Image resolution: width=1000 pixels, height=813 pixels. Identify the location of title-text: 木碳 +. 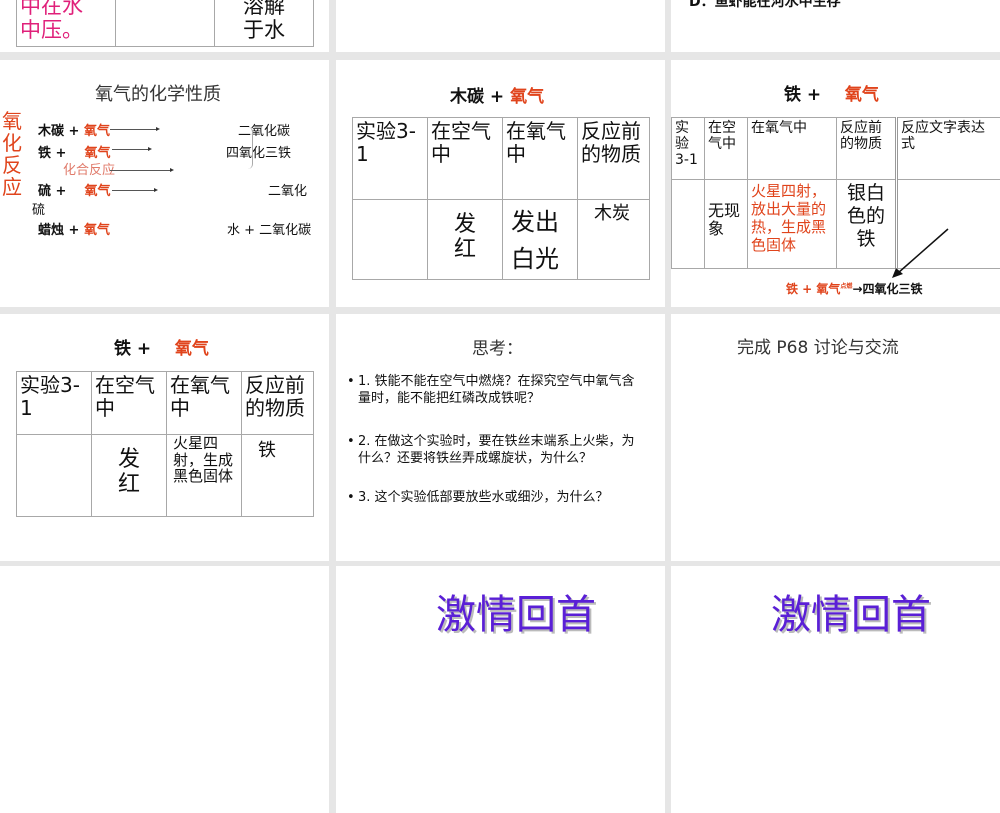
(480, 97).